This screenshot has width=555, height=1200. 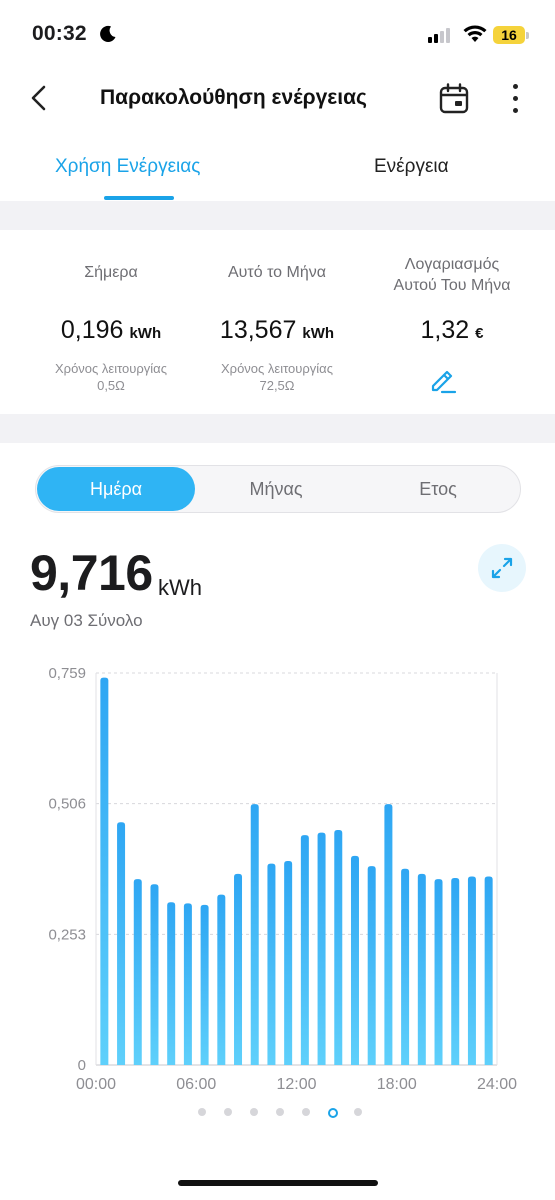 I want to click on moon-icon, so click(x=108, y=33).